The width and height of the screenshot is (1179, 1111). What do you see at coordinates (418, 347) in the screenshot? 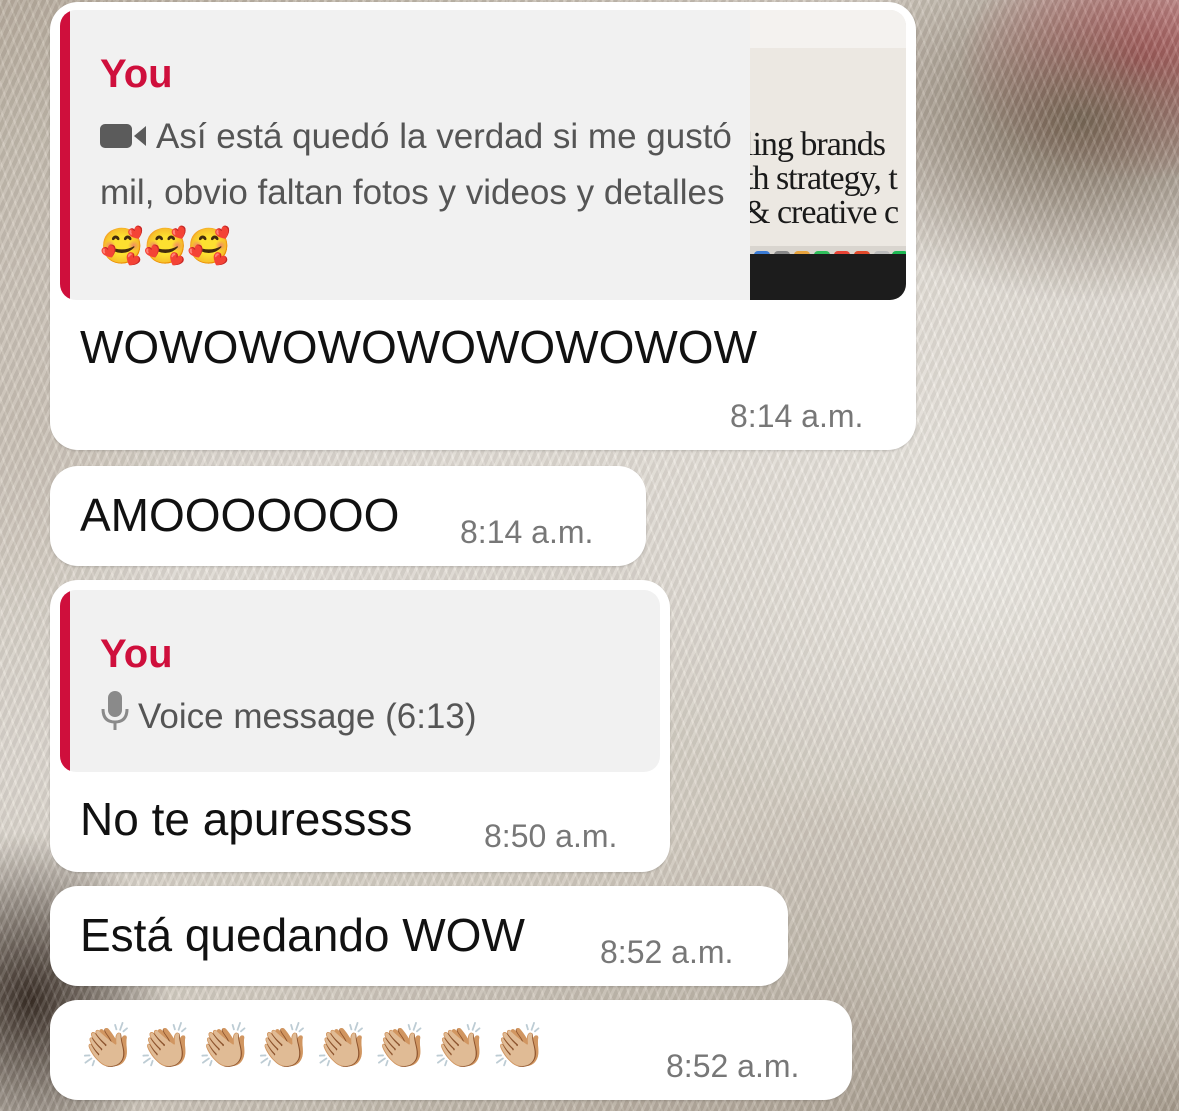
I see `message-text: WOWOWOWOWOWOWOWOW` at bounding box center [418, 347].